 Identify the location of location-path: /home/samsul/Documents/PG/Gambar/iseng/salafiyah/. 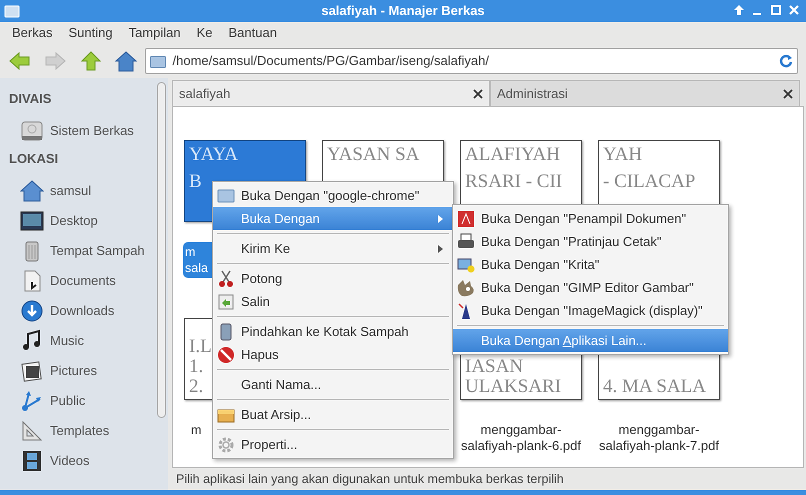
(331, 61).